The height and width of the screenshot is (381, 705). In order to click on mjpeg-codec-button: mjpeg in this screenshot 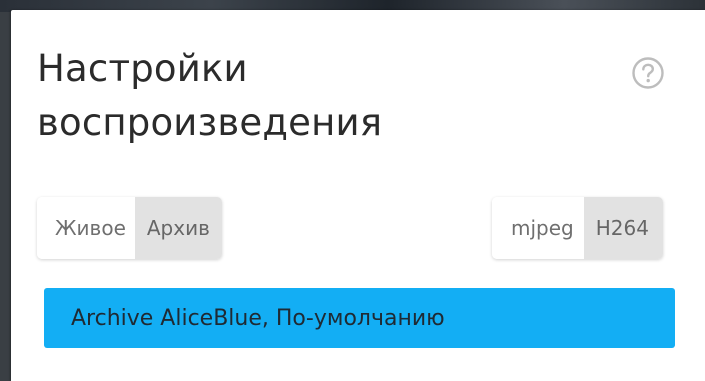, I will do `click(538, 228)`.